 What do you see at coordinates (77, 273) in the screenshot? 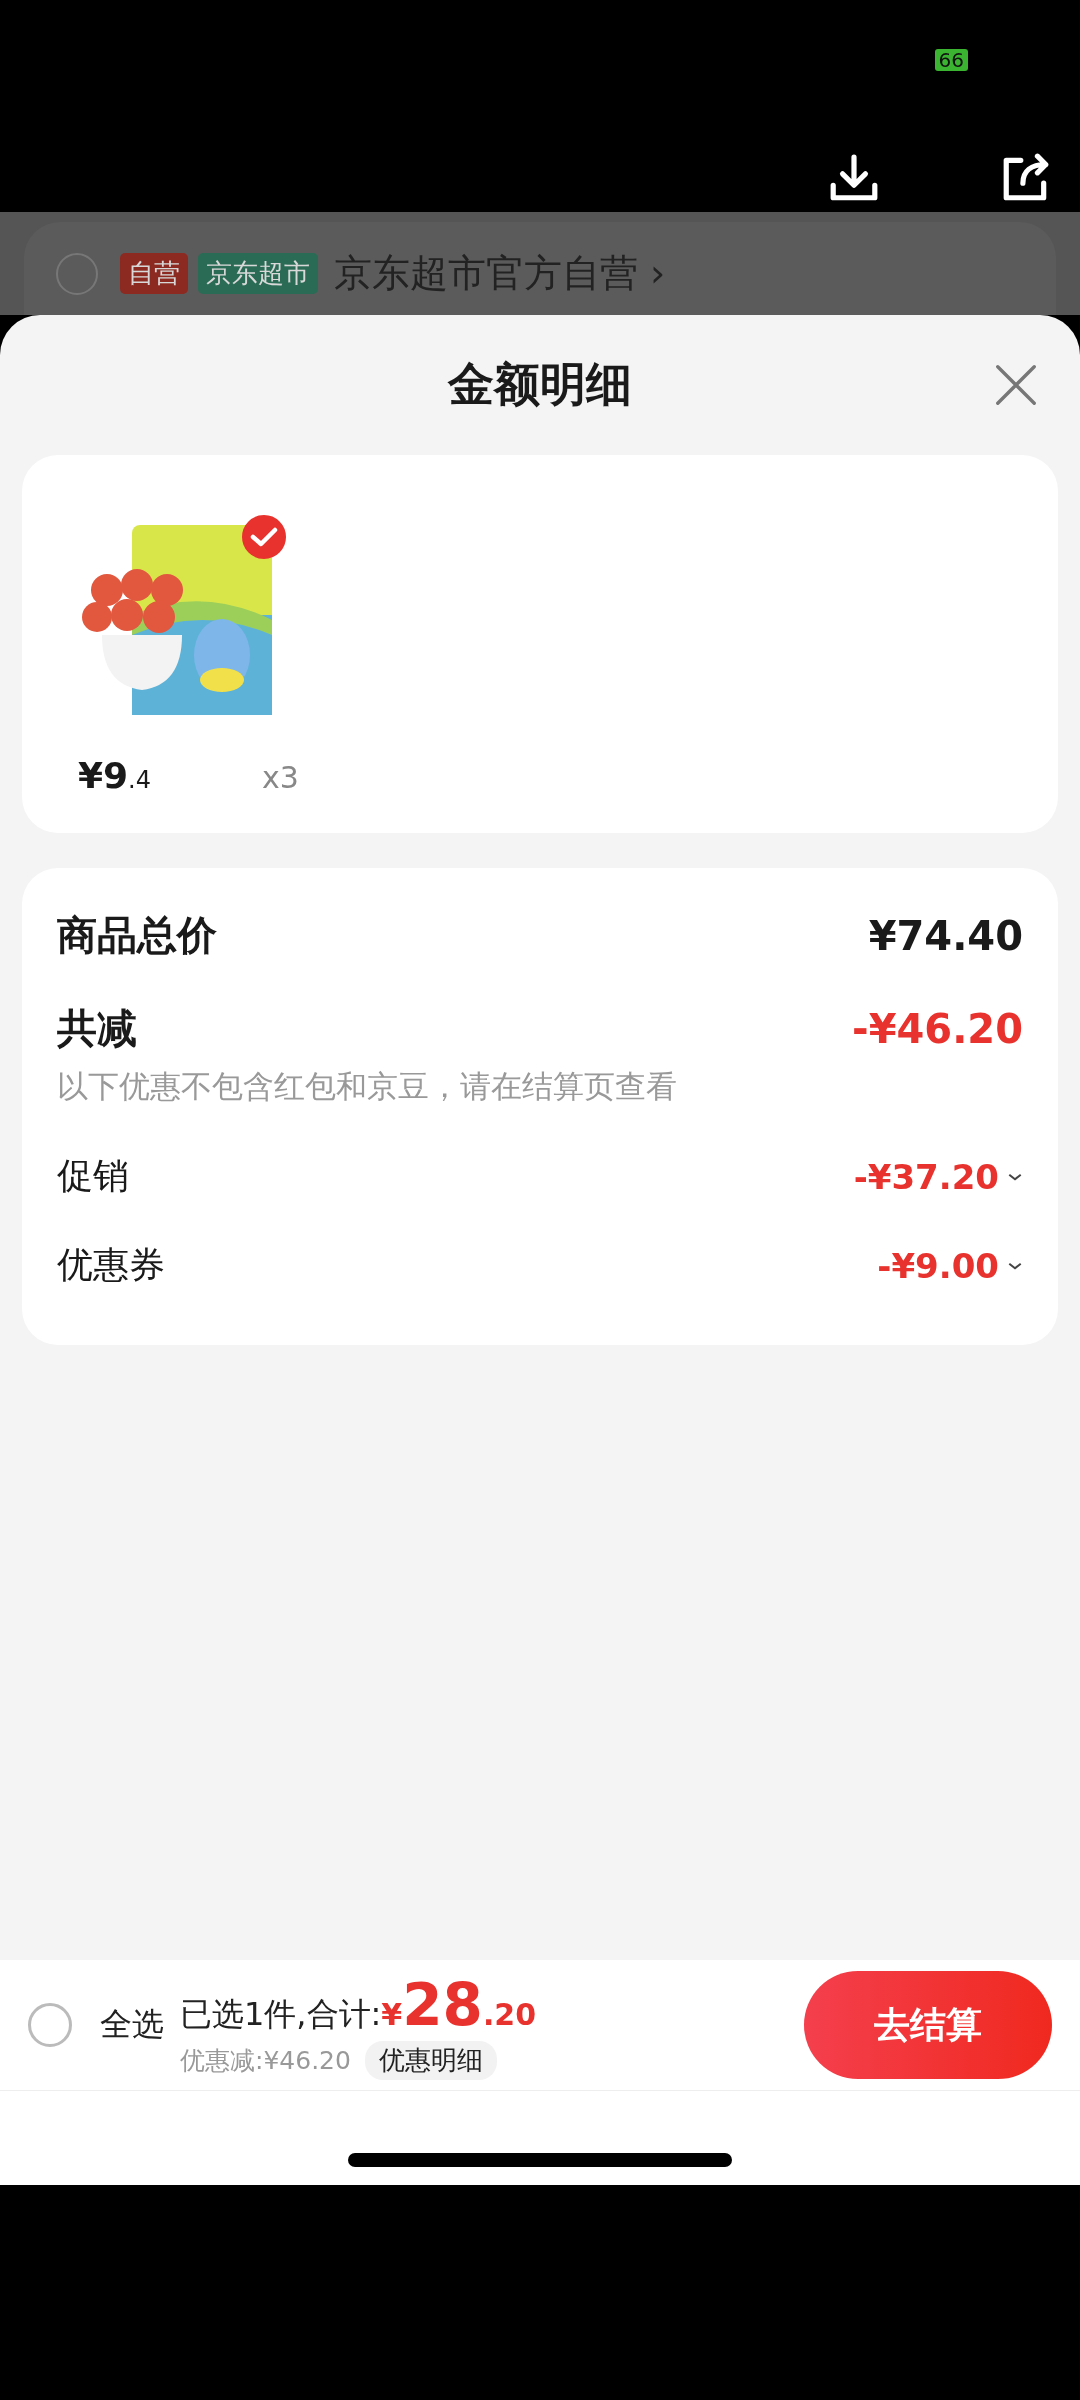
I see `radio-button` at bounding box center [77, 273].